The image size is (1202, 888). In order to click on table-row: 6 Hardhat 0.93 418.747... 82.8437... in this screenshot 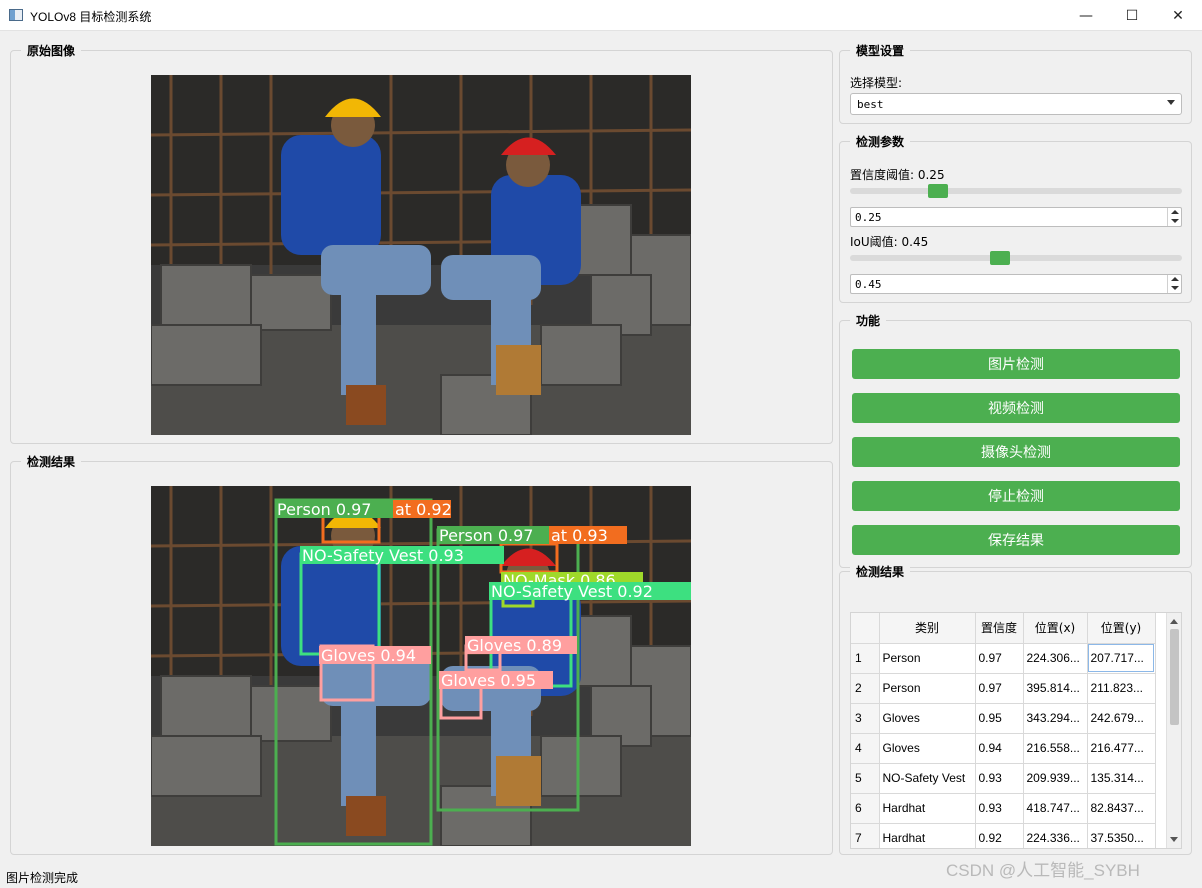, I will do `click(1003, 808)`.